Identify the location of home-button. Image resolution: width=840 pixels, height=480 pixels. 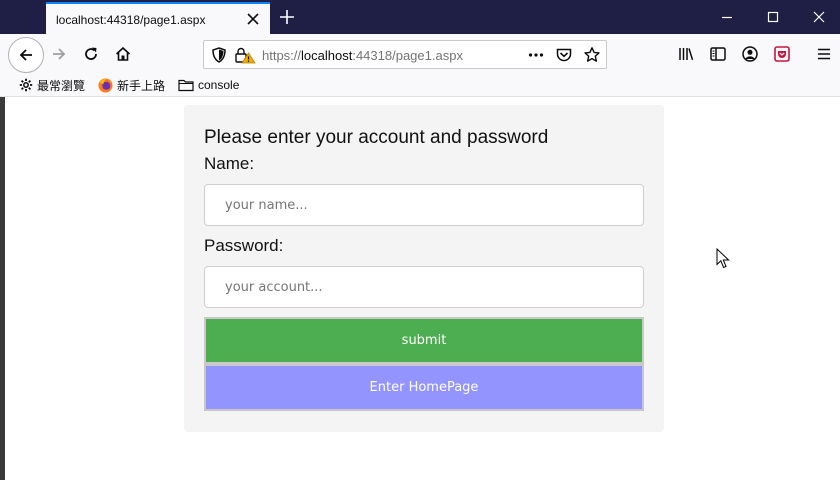
(123, 54).